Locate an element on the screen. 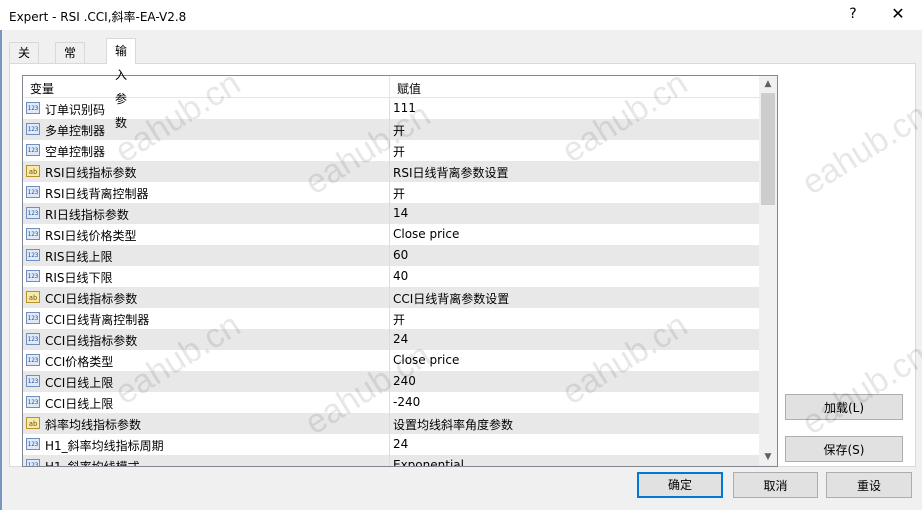  parameter-row: ab 斜率均线指标参数 设置均线斜率角度参数 is located at coordinates (391, 423).